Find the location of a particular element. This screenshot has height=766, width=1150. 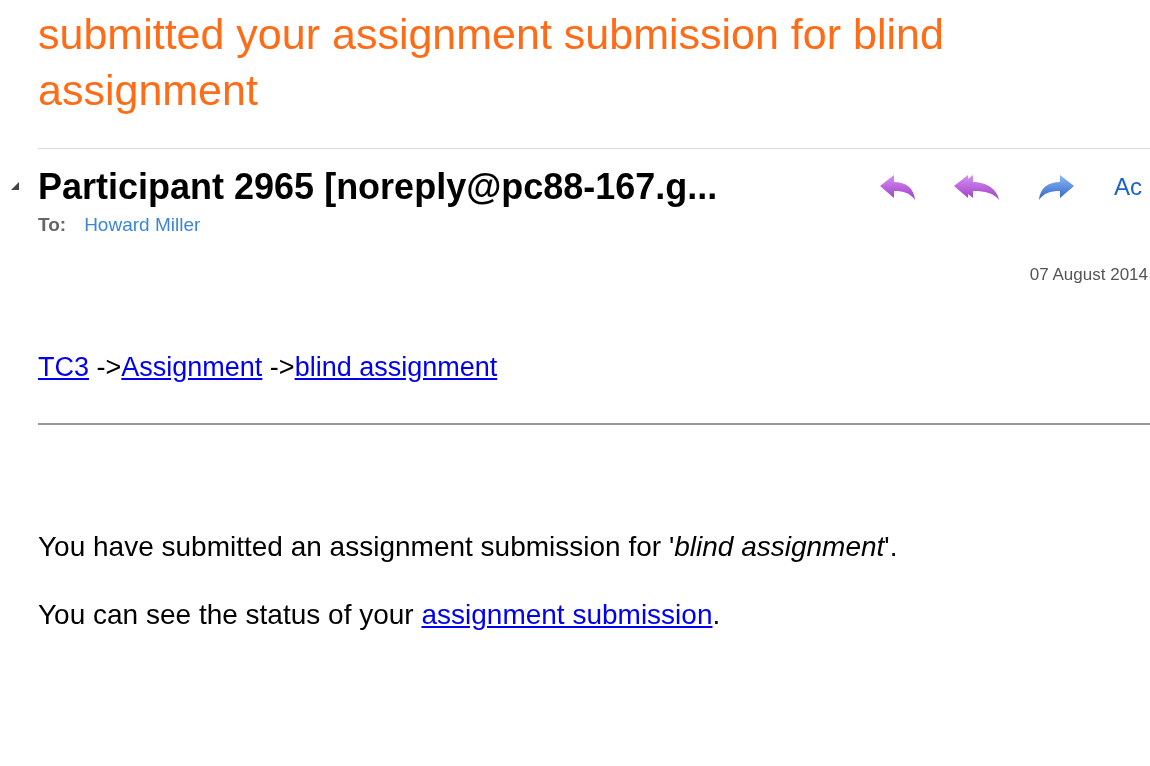

forward-icon is located at coordinates (1056, 187).